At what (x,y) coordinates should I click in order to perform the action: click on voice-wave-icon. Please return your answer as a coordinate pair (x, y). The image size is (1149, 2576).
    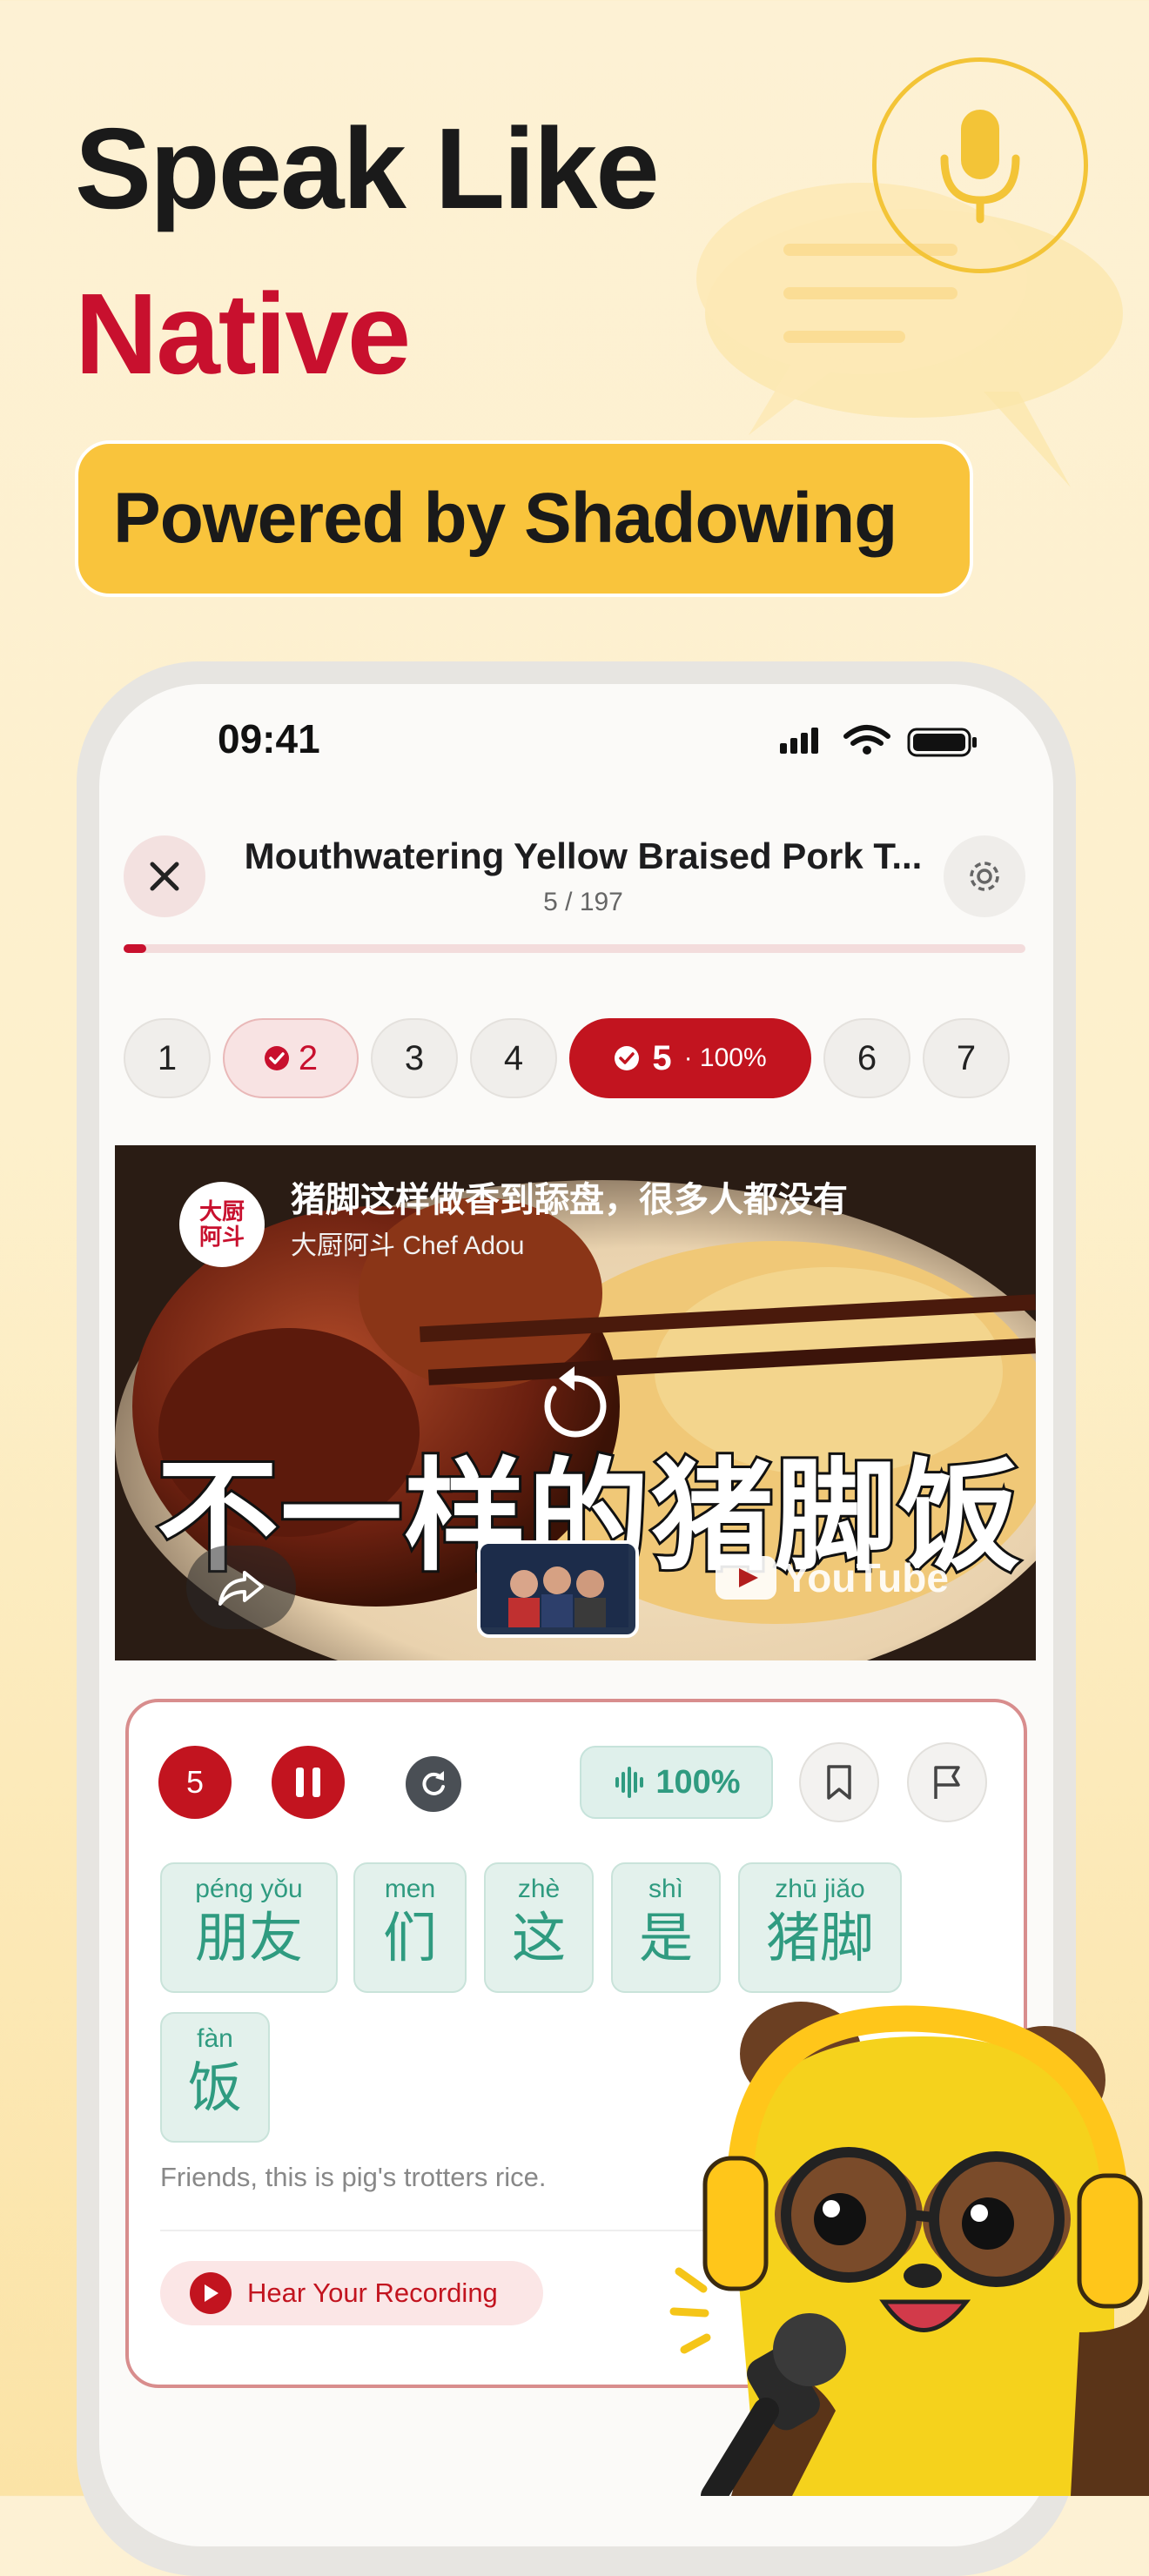
    Looking at the image, I should click on (629, 1782).